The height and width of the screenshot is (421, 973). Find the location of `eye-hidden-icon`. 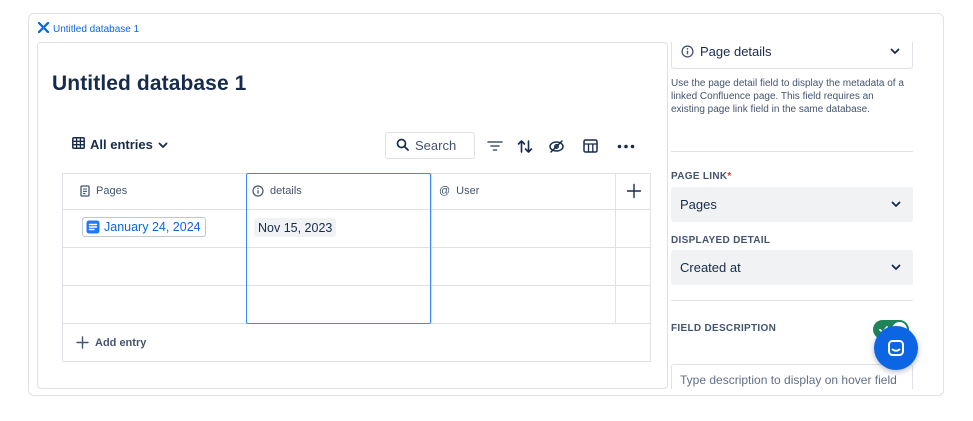

eye-hidden-icon is located at coordinates (556, 146).